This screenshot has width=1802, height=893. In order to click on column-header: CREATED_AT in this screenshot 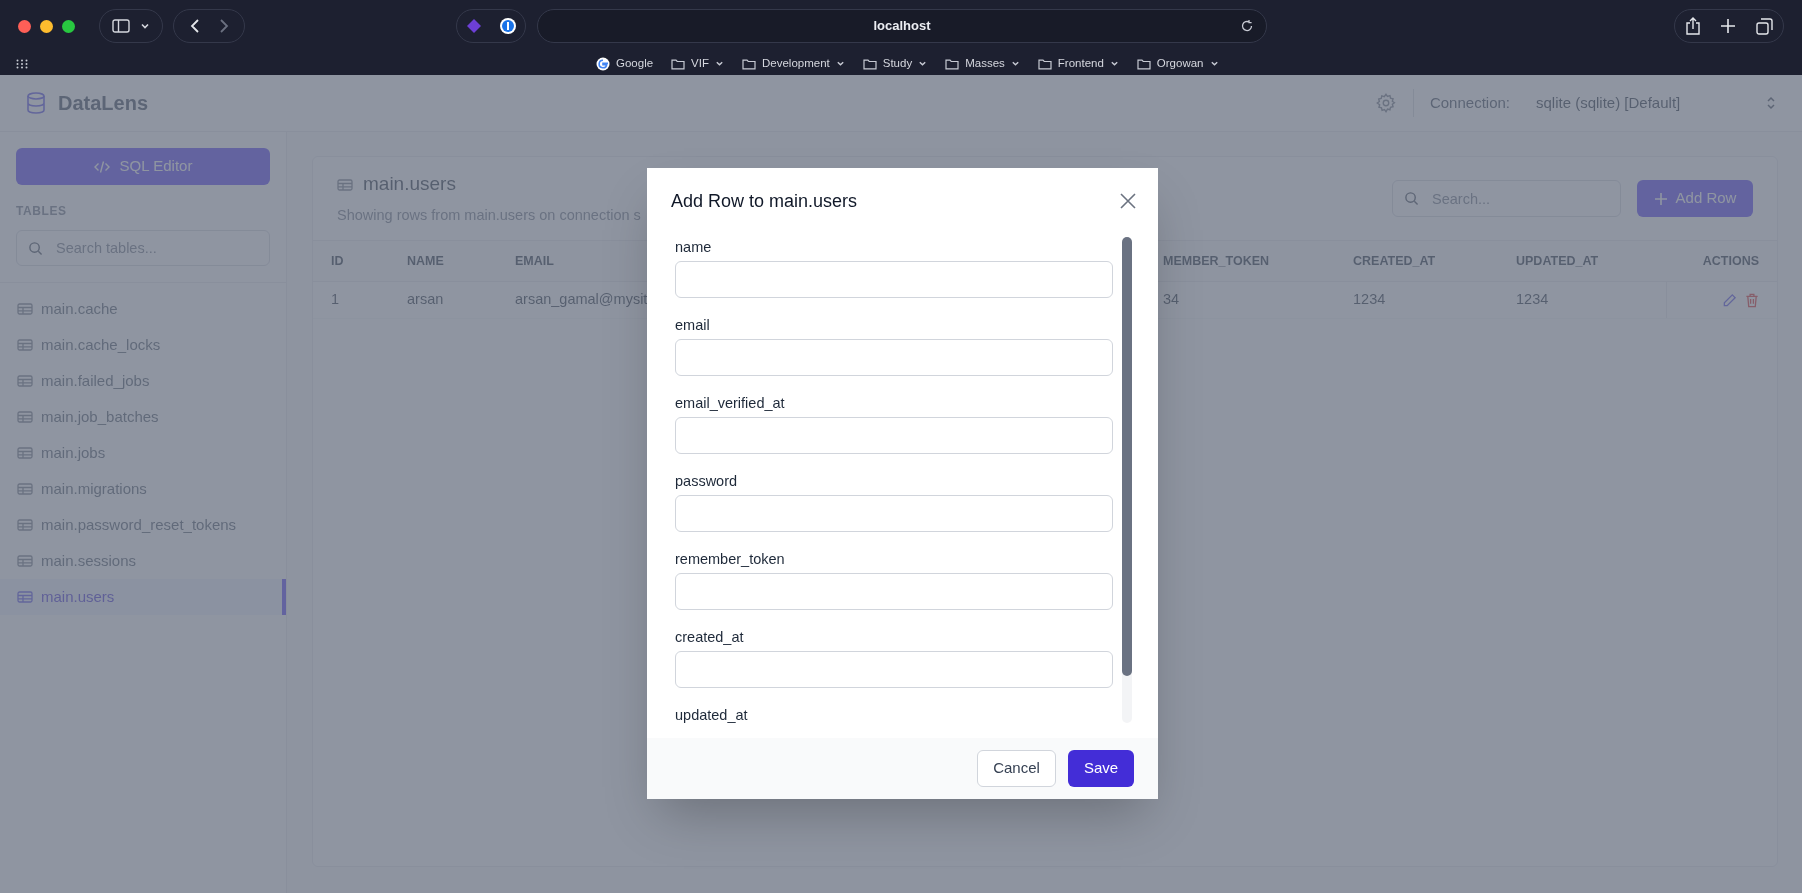, I will do `click(1395, 261)`.